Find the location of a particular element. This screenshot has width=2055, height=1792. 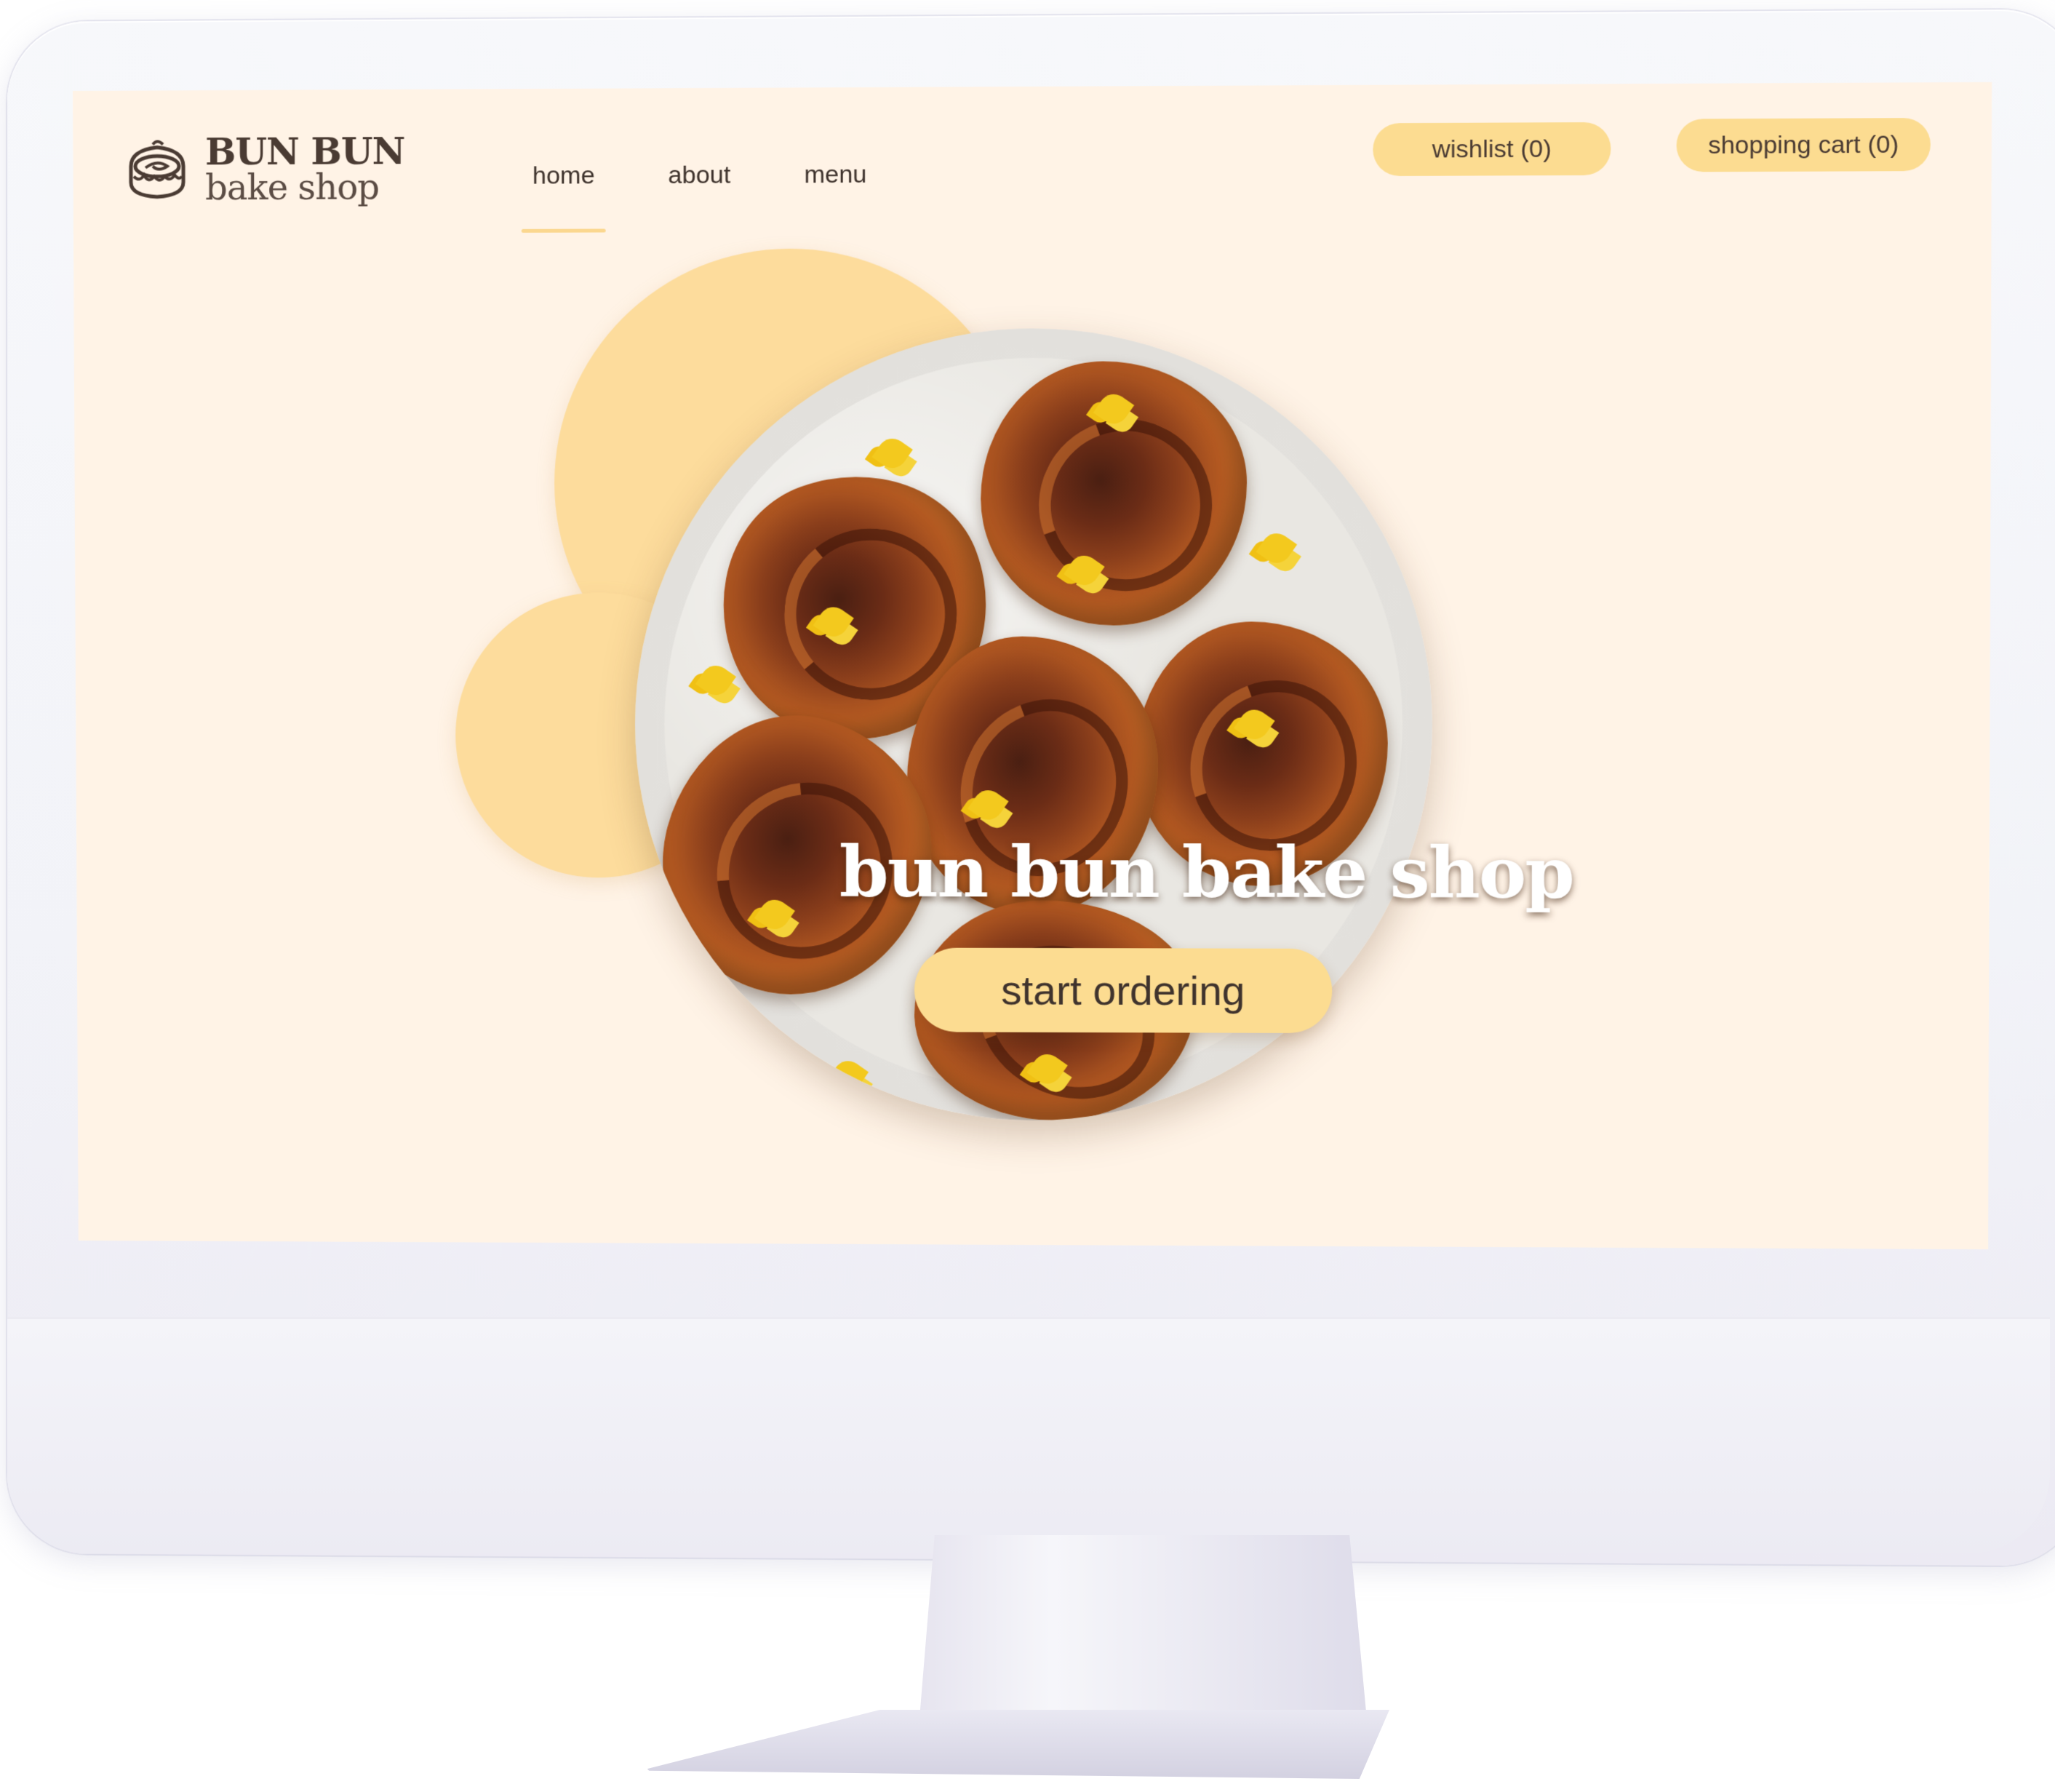

flower-garnish is located at coordinates (848, 1075).